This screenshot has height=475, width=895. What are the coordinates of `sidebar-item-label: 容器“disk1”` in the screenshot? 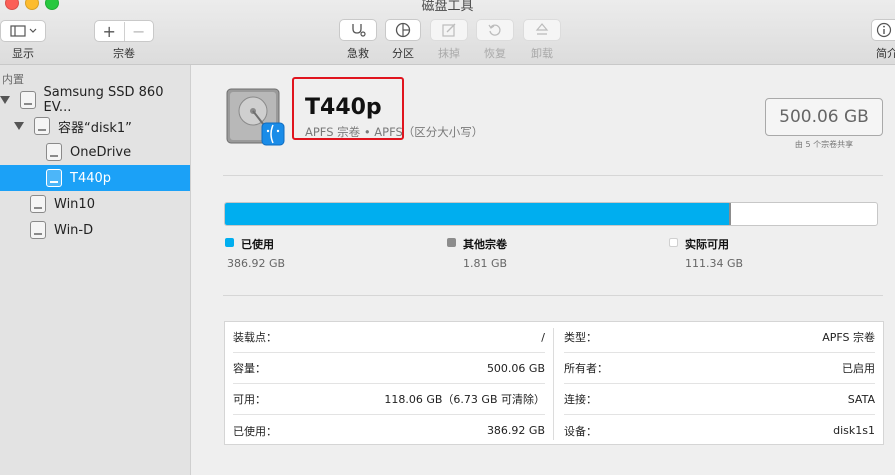 It's located at (95, 128).